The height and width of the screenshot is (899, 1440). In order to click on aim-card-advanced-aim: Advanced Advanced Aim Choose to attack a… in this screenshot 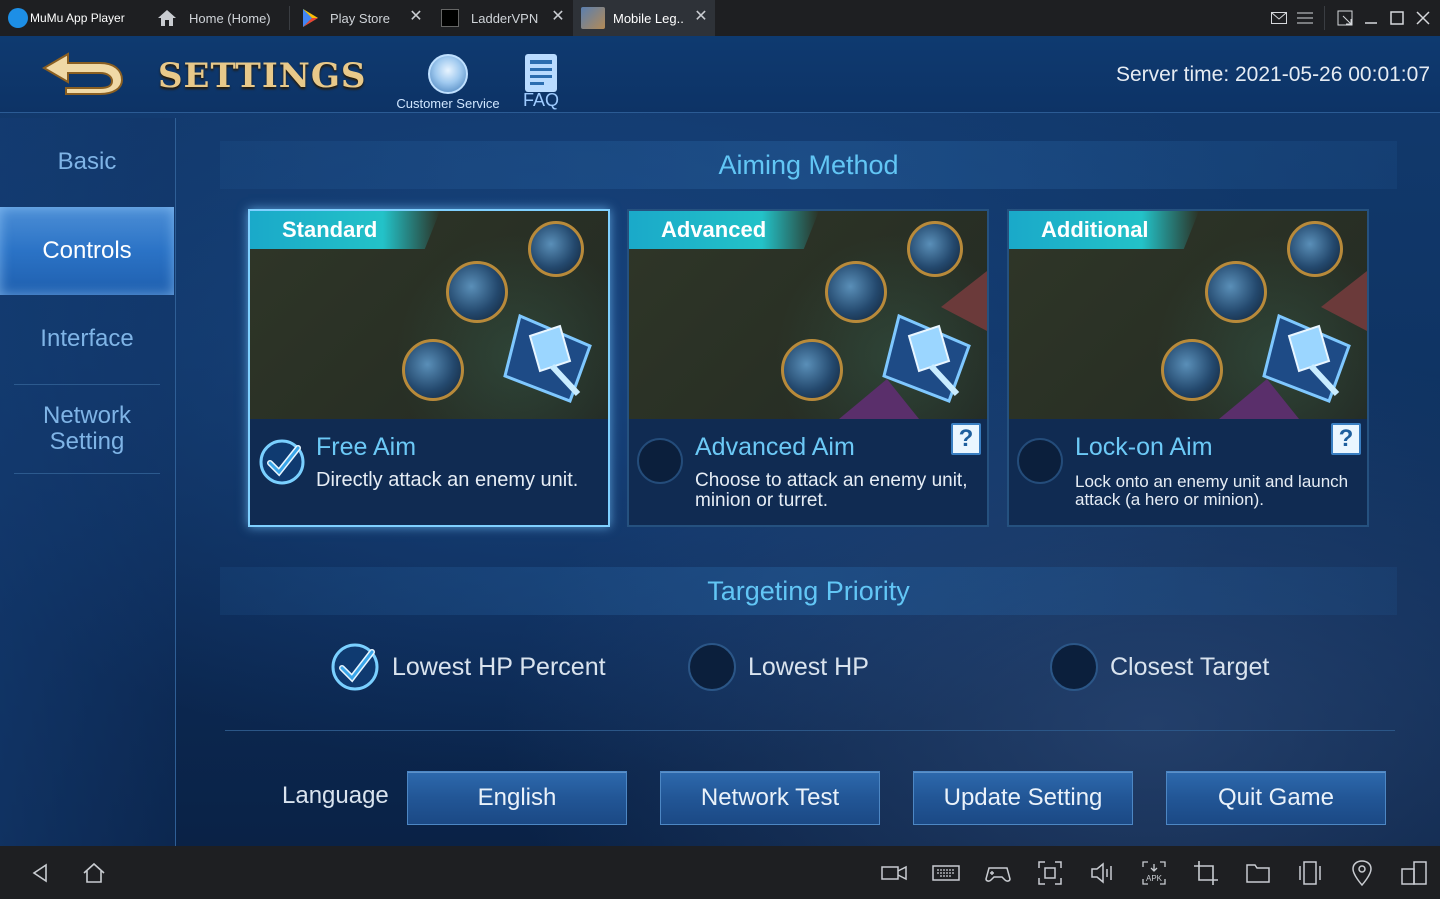, I will do `click(808, 368)`.